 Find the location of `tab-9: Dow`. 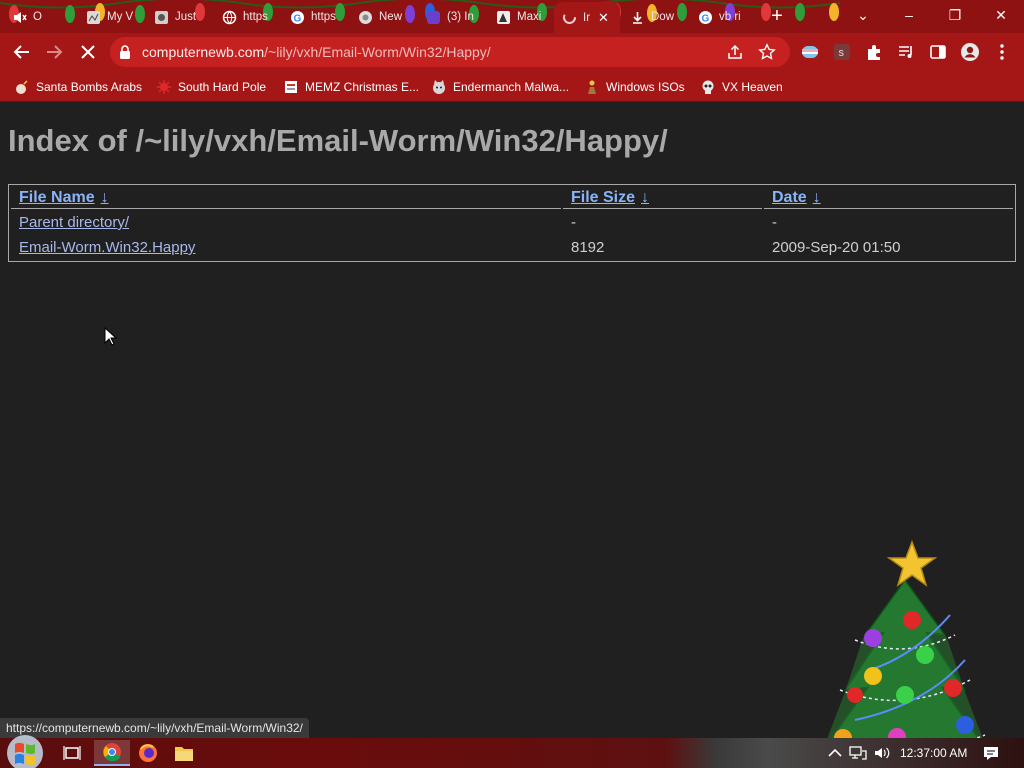

tab-9: Dow is located at coordinates (655, 17).